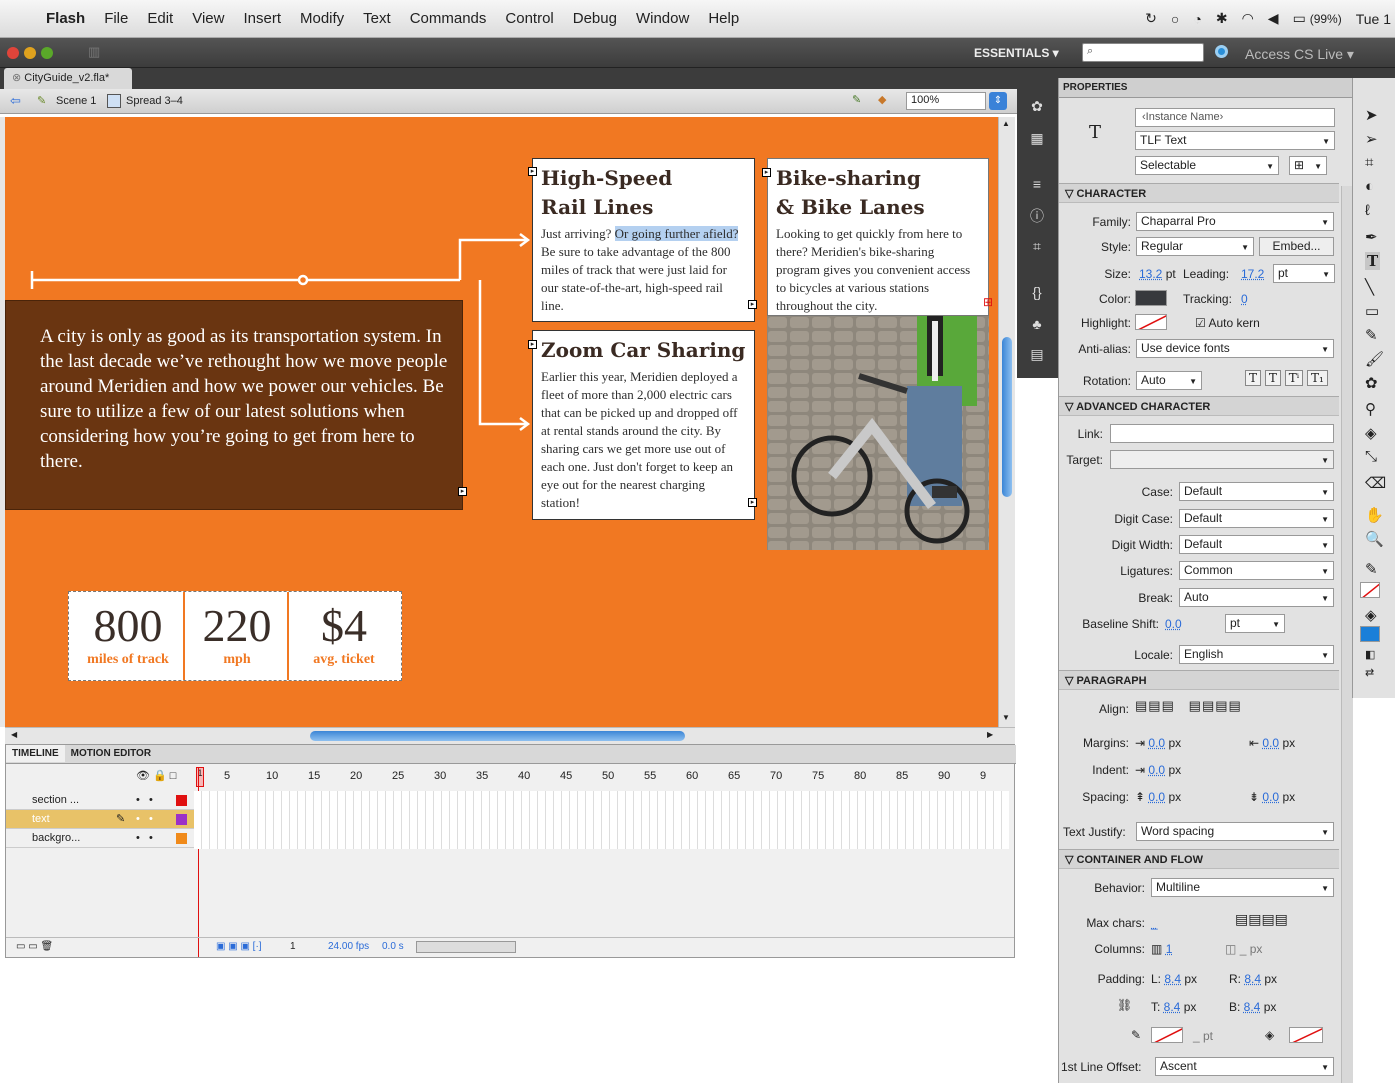 This screenshot has height=1083, width=1395. I want to click on frame-number: 30, so click(440, 776).